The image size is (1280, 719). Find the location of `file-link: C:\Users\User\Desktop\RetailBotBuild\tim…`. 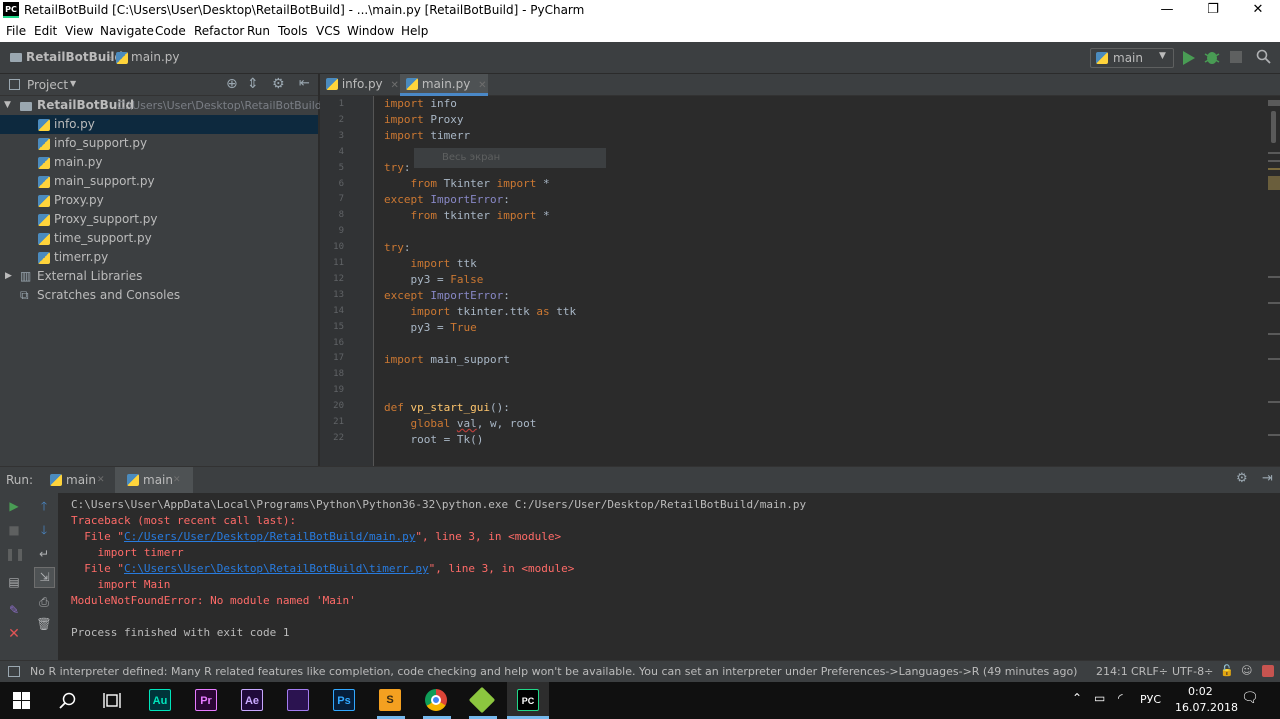

file-link: C:\Users\User\Desktop\RetailBotBuild\tim… is located at coordinates (276, 568).